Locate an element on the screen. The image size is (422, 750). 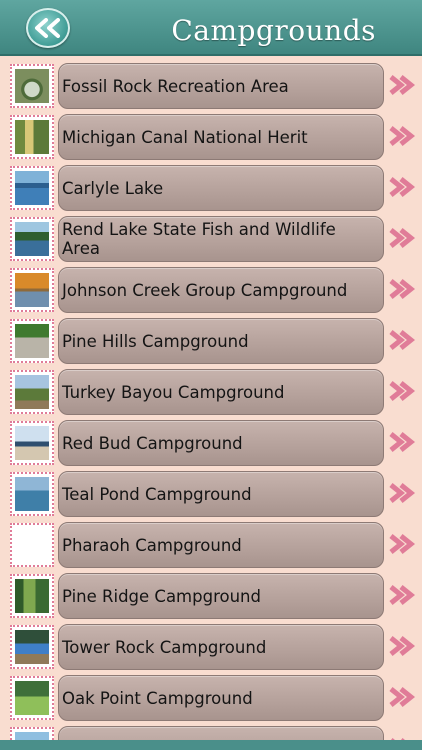
list-item: Fossil Rock Recreation Area is located at coordinates (211, 86).